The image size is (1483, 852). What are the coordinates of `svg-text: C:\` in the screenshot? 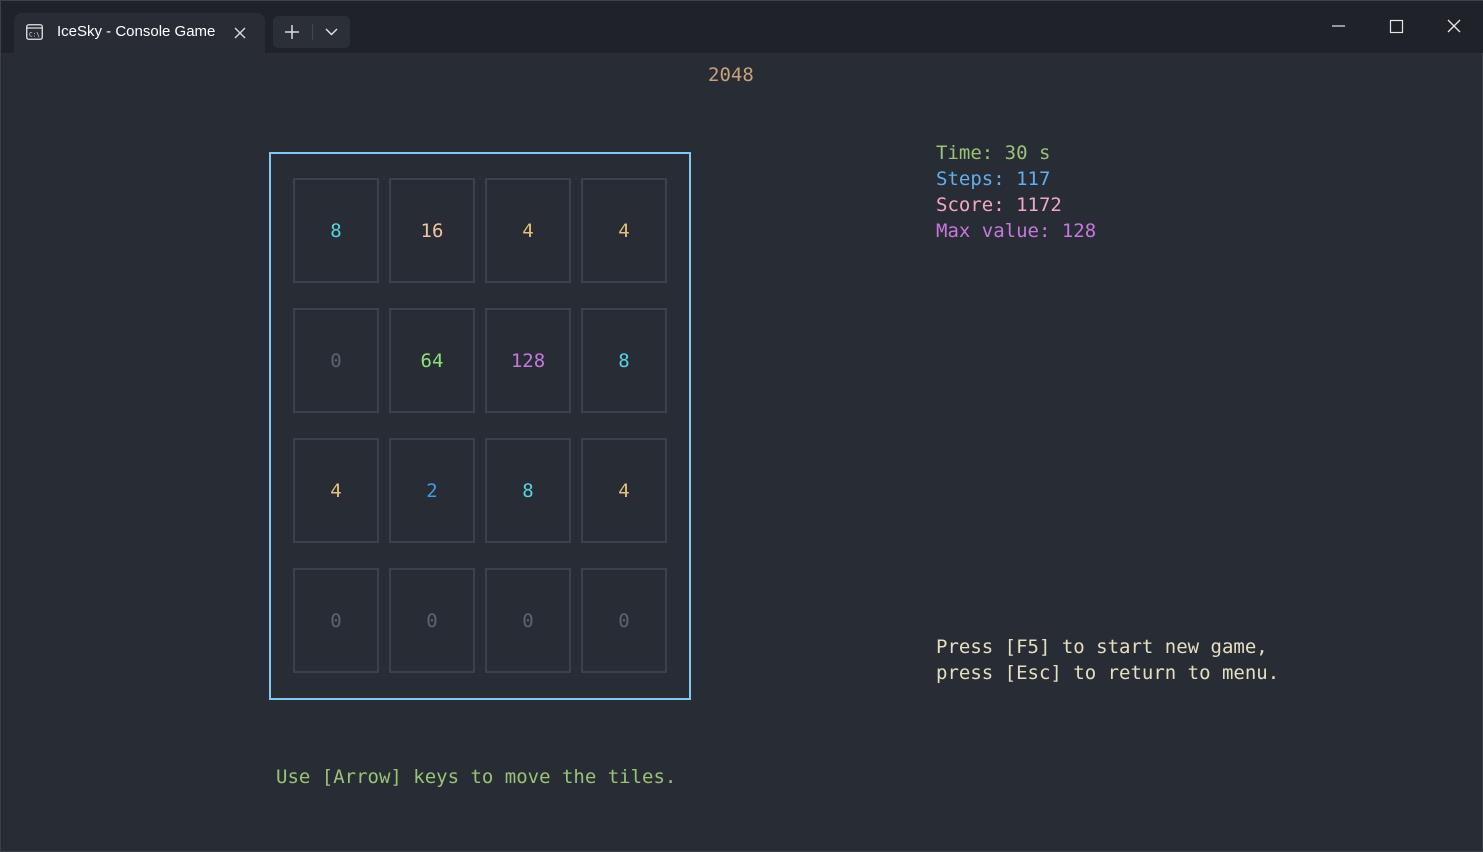 It's located at (34, 35).